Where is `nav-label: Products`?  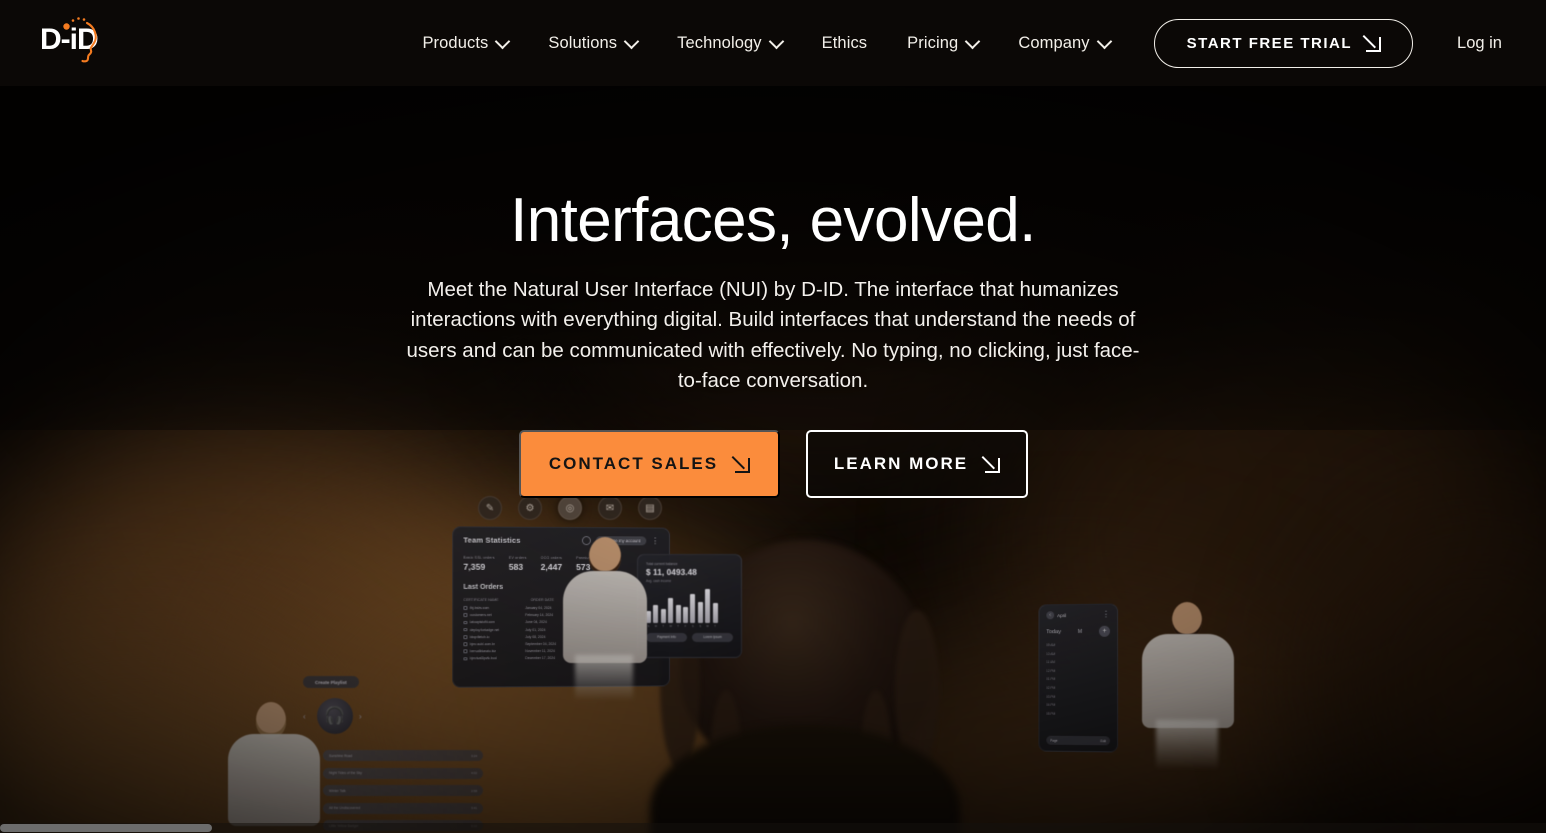
nav-label: Products is located at coordinates (455, 42).